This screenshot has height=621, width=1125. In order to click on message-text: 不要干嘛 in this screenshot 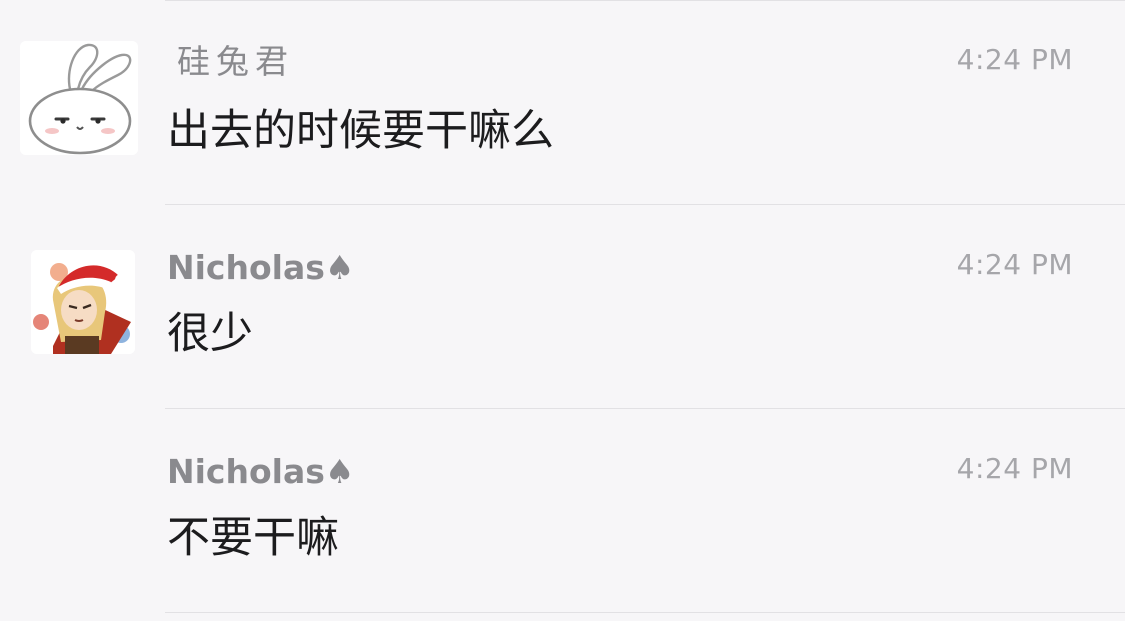, I will do `click(253, 538)`.